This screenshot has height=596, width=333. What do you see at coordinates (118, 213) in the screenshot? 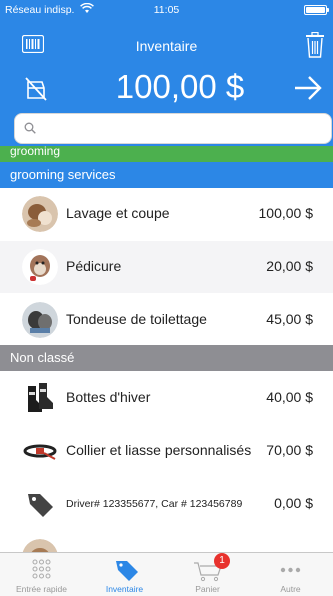
I see `item-name: Lavage et coupe` at bounding box center [118, 213].